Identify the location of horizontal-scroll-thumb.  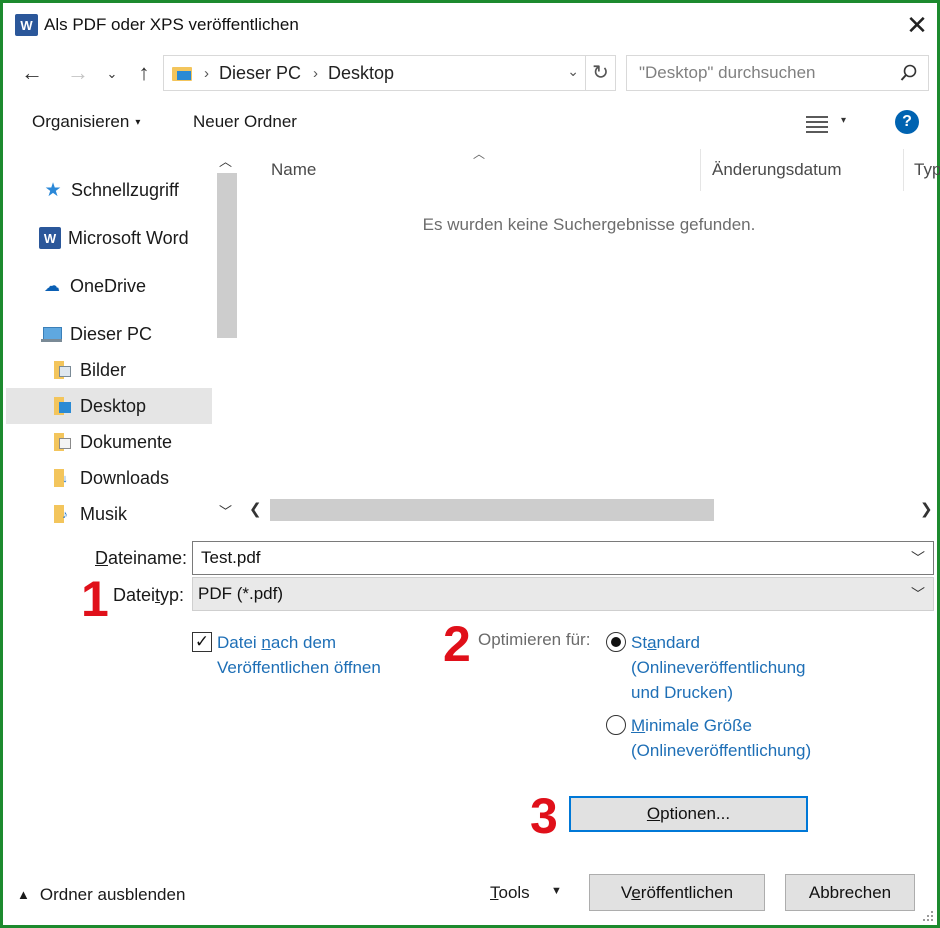
(492, 510).